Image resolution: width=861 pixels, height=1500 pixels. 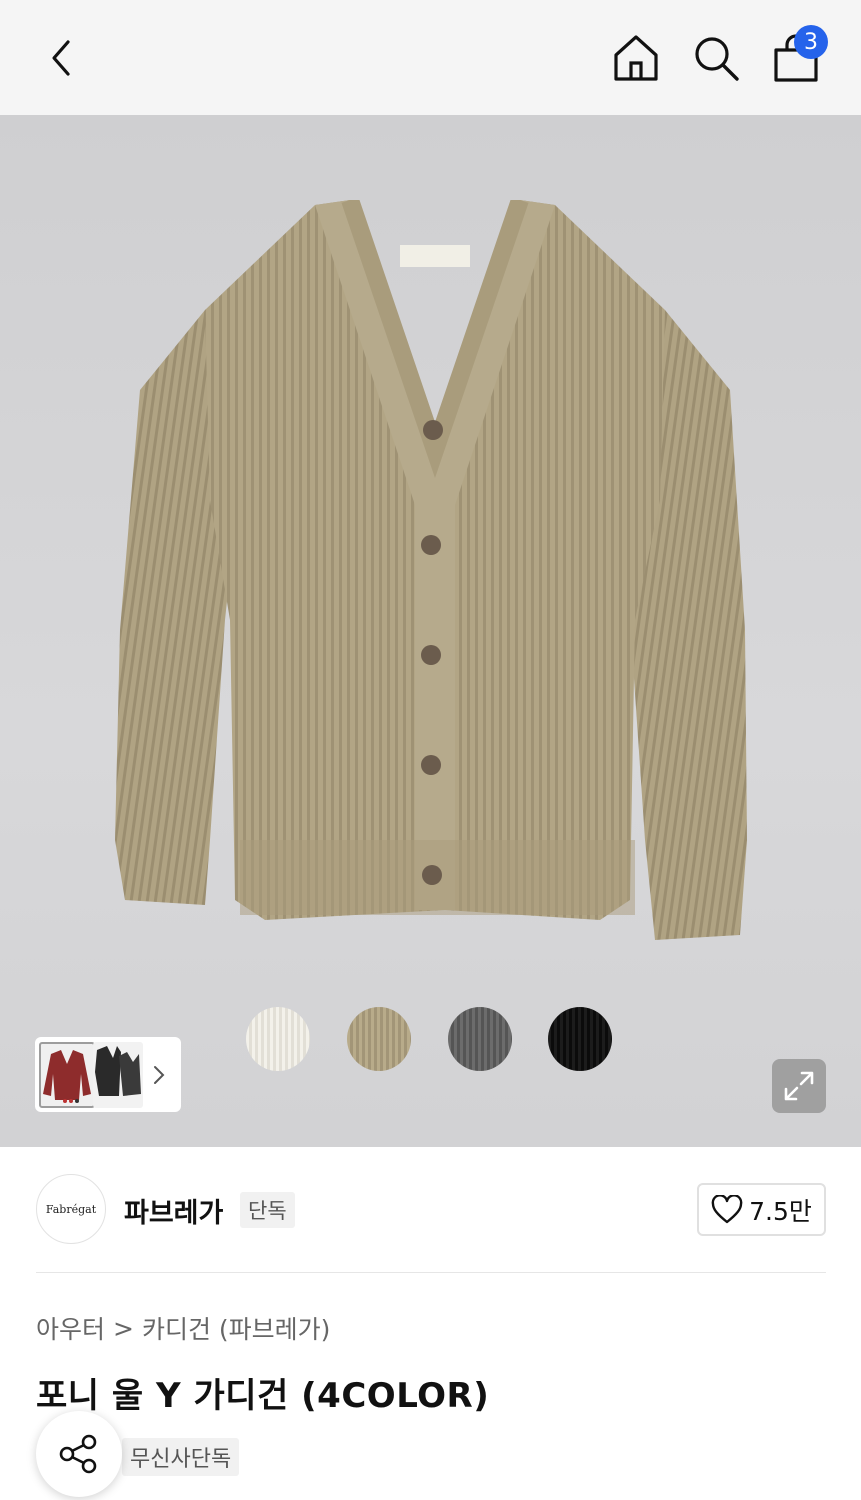 I want to click on expand-icon, so click(x=799, y=1086).